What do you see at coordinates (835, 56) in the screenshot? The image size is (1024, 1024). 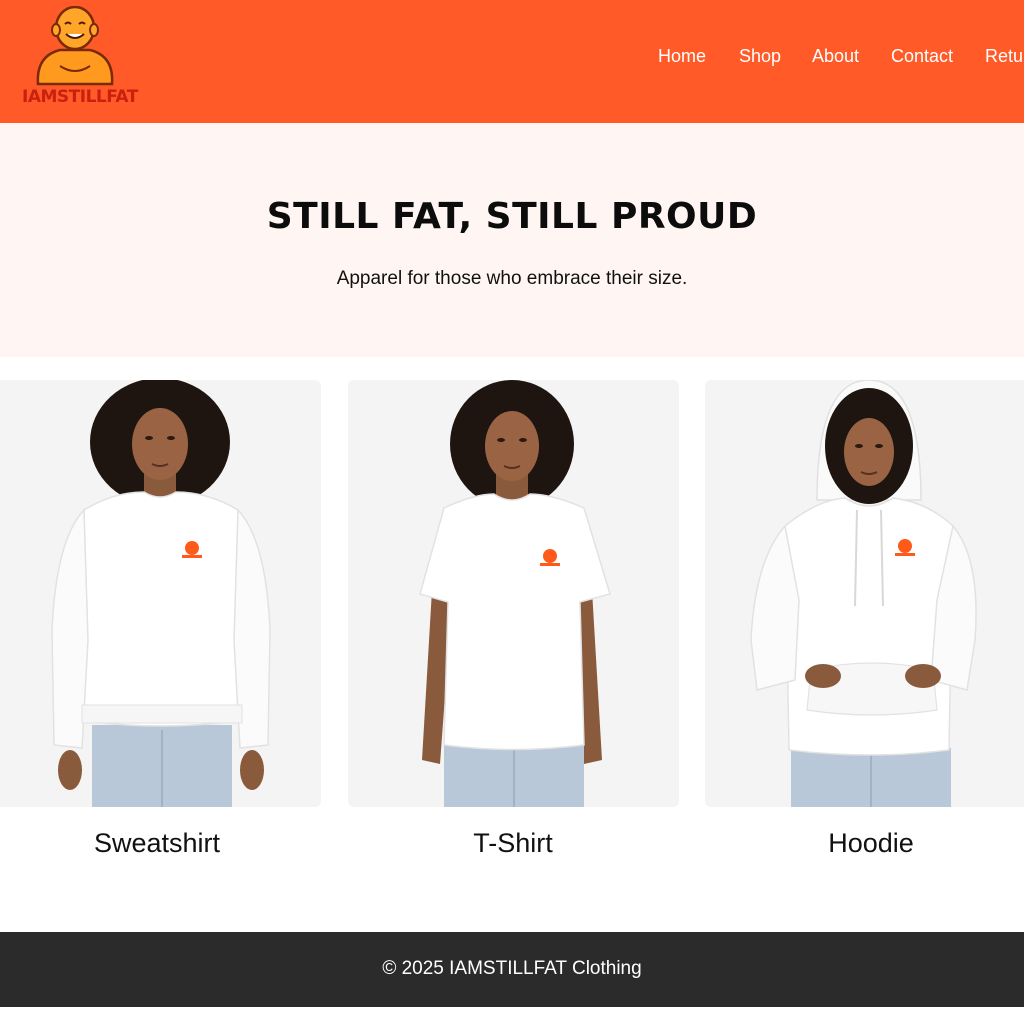 I see `nav-about-link: About` at bounding box center [835, 56].